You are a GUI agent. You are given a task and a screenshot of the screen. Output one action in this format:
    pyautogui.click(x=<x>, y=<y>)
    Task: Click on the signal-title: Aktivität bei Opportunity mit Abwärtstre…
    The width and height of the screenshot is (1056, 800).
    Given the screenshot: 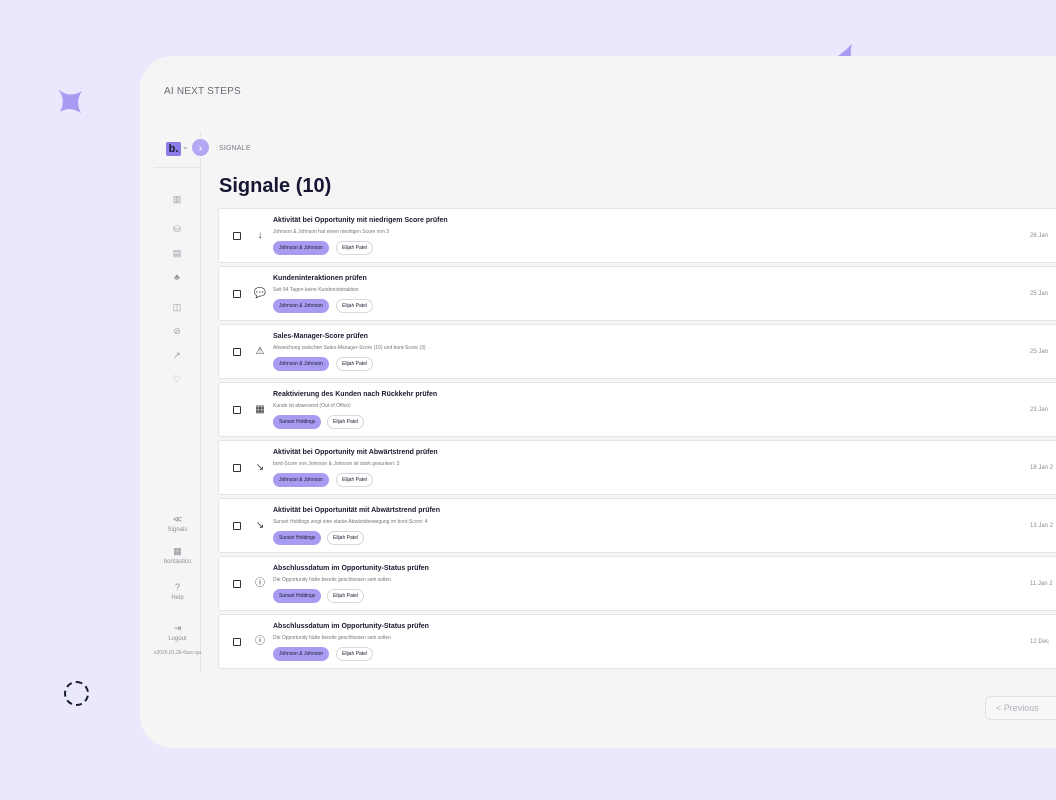 What is the action you would take?
    pyautogui.click(x=355, y=452)
    